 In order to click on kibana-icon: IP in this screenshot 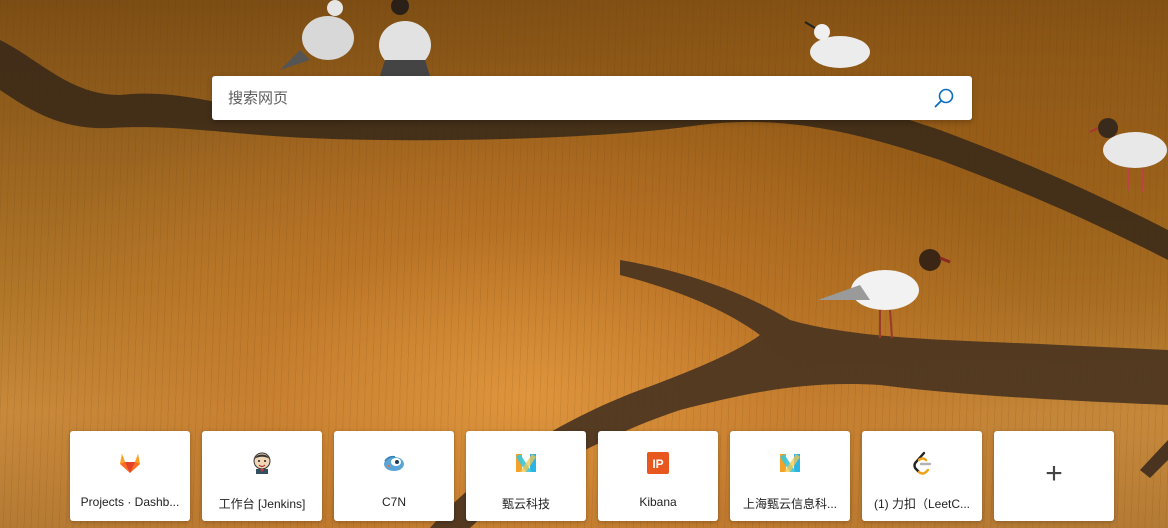, I will do `click(658, 463)`.